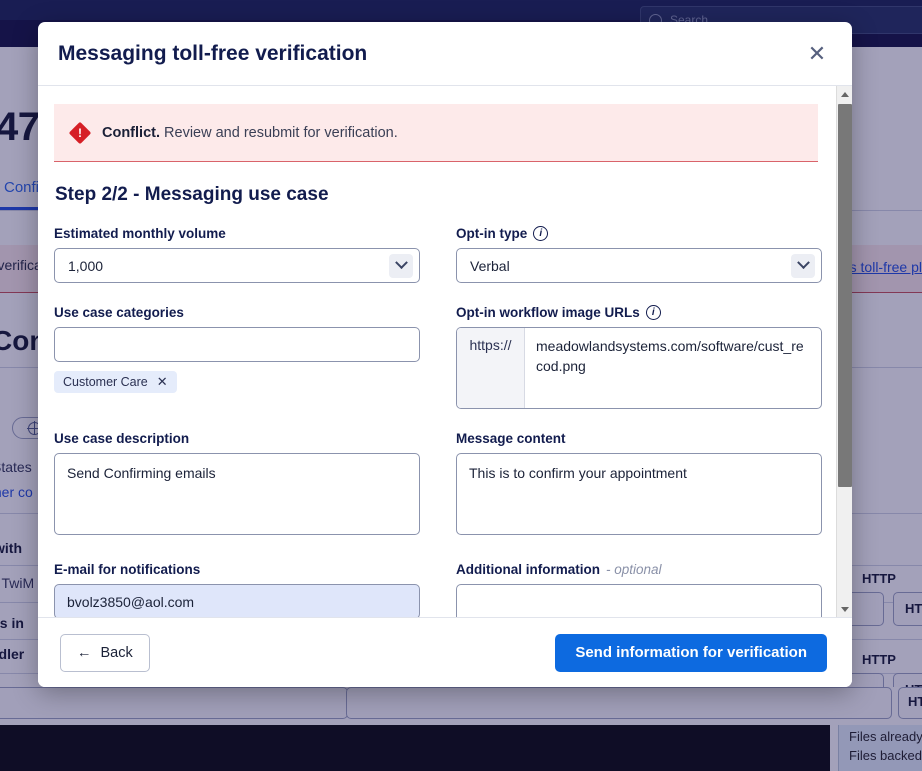 This screenshot has height=771, width=922. What do you see at coordinates (192, 194) in the screenshot?
I see `step-title: Step 2/2 - Messaging use case` at bounding box center [192, 194].